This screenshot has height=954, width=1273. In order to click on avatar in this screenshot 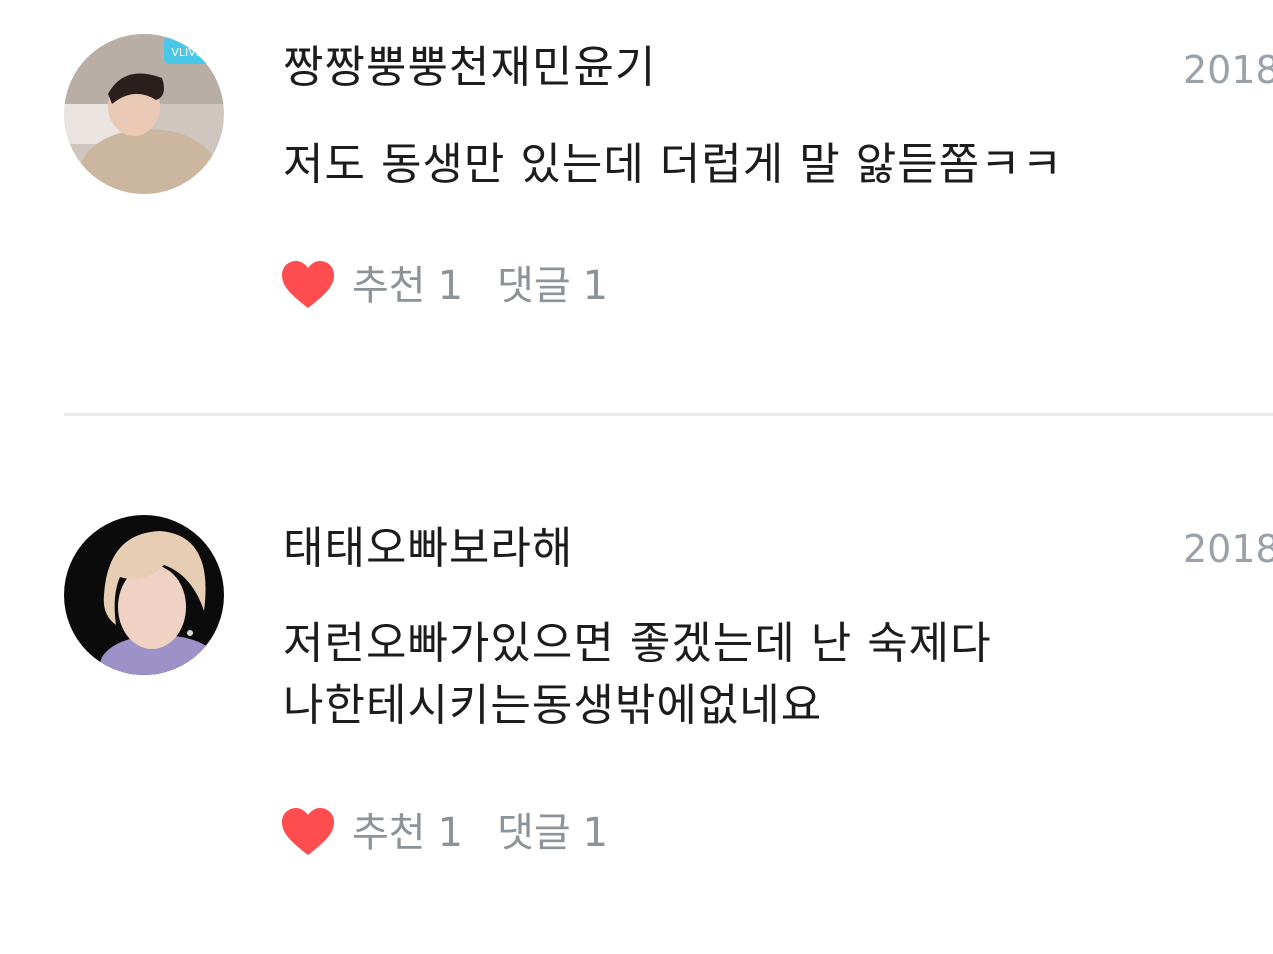, I will do `click(144, 595)`.